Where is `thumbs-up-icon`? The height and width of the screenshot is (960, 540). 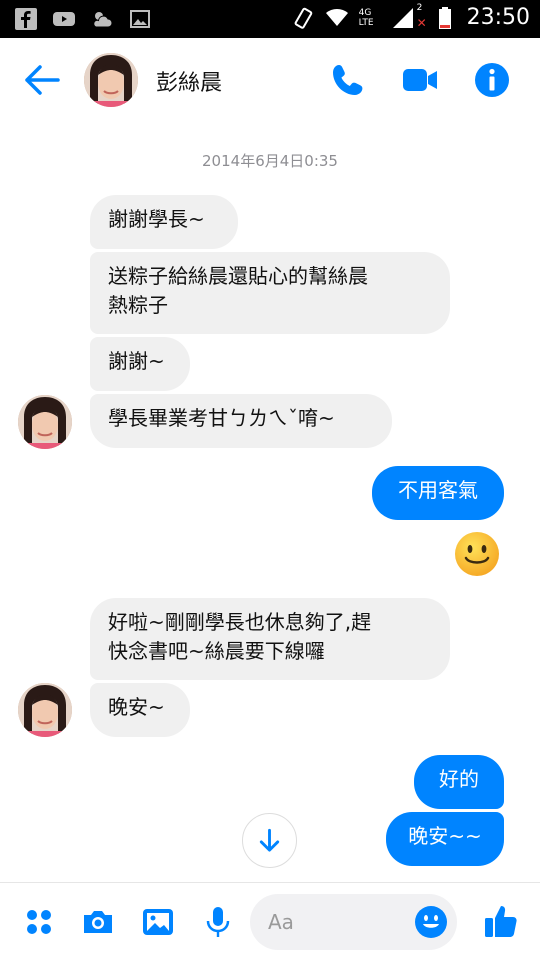 thumbs-up-icon is located at coordinates (501, 921).